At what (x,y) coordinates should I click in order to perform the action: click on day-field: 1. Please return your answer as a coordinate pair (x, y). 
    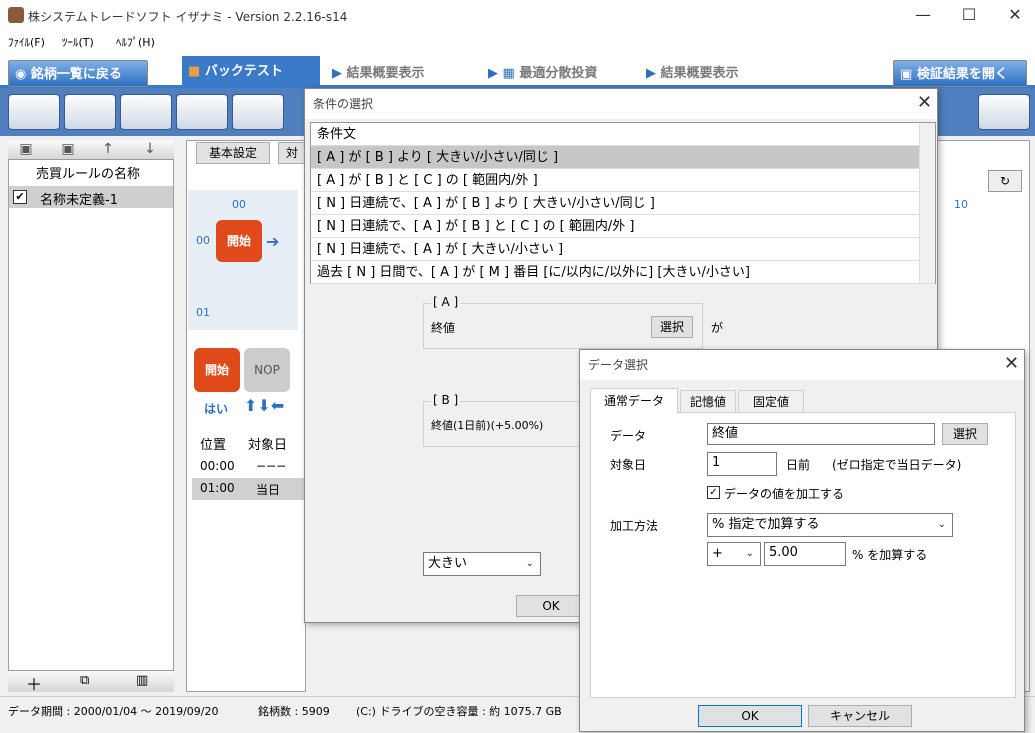
    Looking at the image, I should click on (742, 464).